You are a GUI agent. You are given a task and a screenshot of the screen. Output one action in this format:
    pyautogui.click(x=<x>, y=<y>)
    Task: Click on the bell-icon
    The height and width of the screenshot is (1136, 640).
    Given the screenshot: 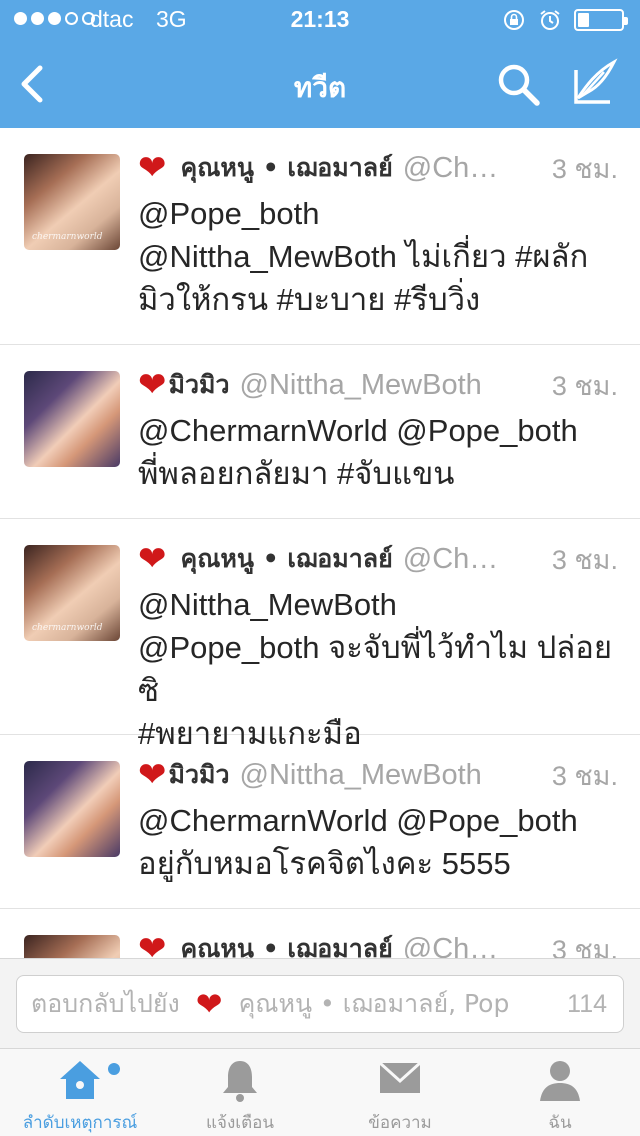 What is the action you would take?
    pyautogui.click(x=240, y=1081)
    